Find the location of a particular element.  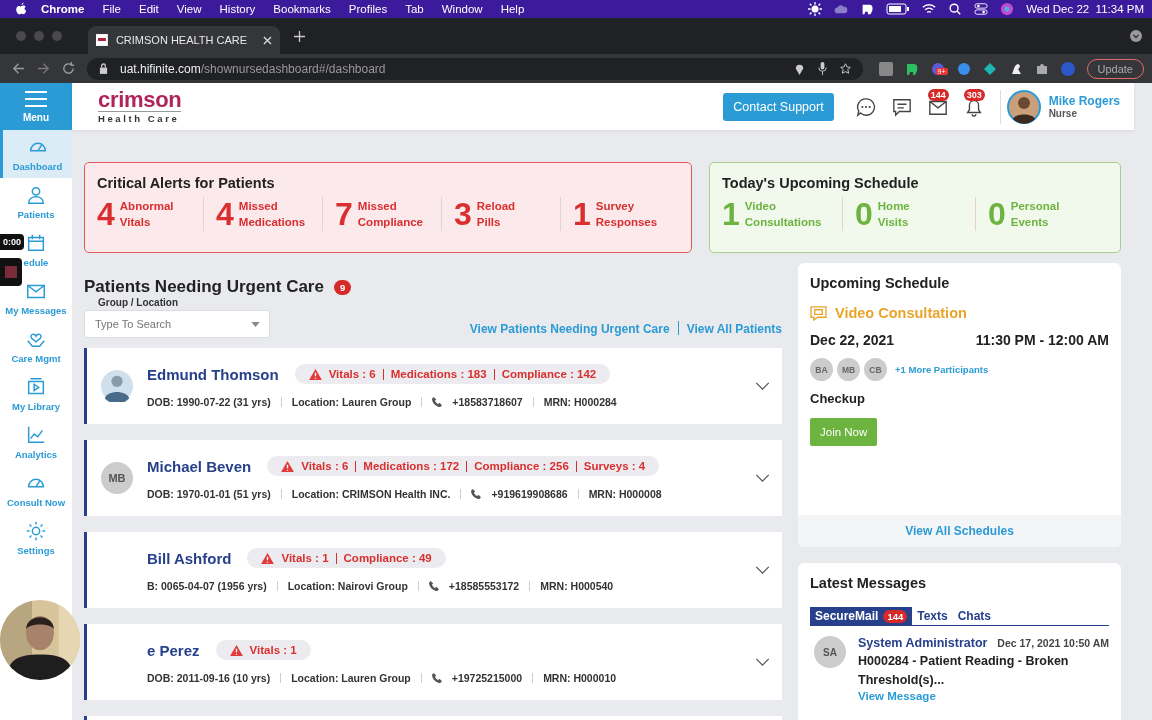

participant-avatar: CB is located at coordinates (875, 369).